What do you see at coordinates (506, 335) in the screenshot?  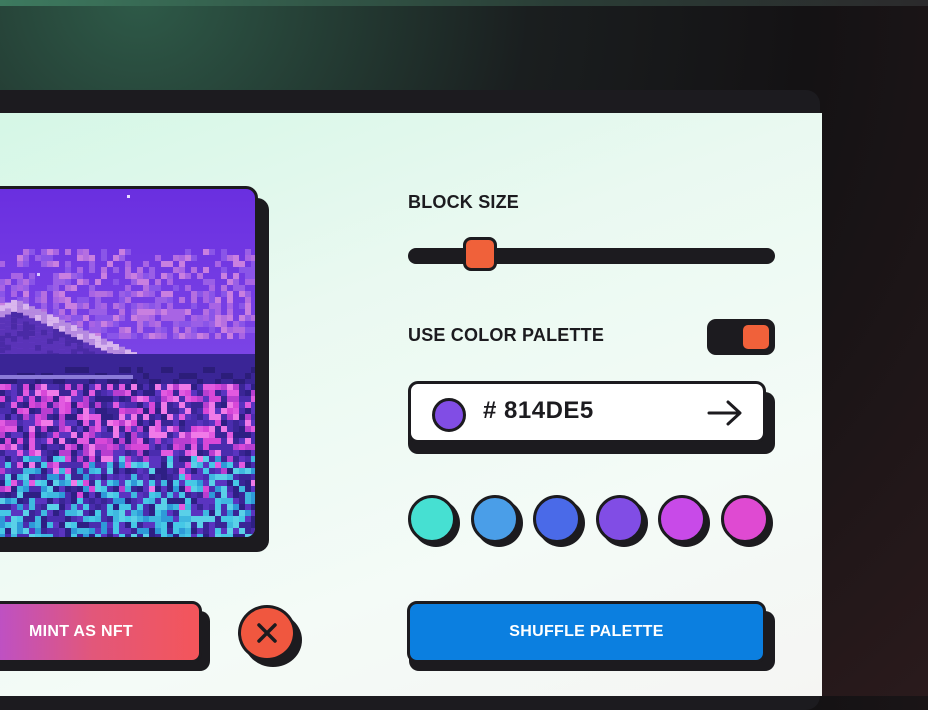 I see `color-palette-label: USE COLOR PALETTE` at bounding box center [506, 335].